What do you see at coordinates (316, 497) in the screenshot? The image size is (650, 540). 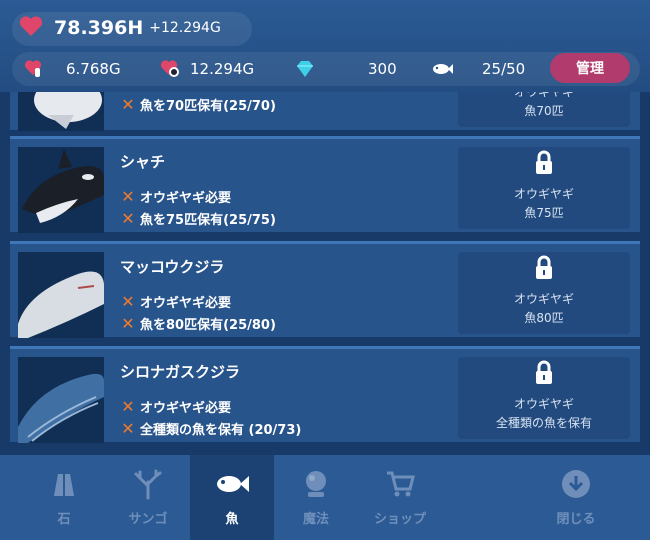 I see `tab-magic: 魔法` at bounding box center [316, 497].